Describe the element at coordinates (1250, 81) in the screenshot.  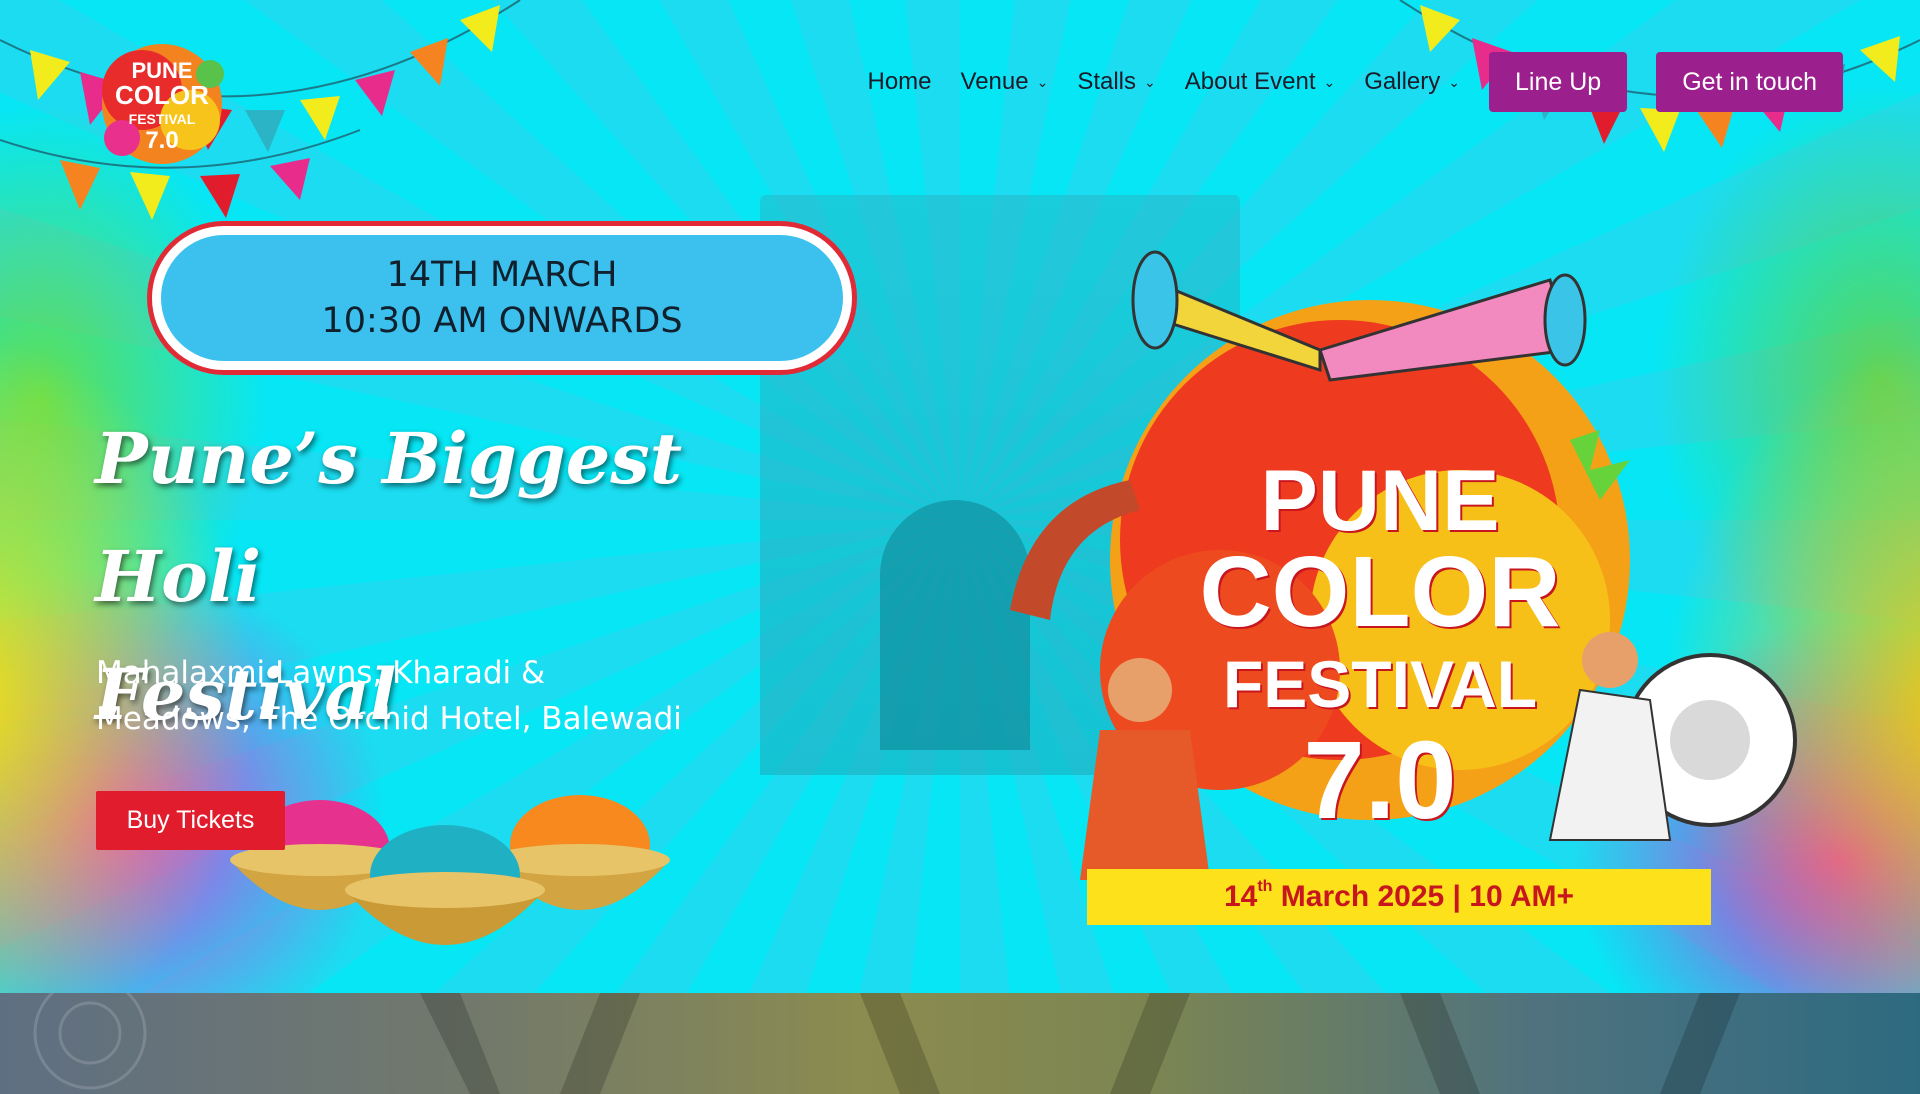
I see `nav-item-label: About Event` at that location.